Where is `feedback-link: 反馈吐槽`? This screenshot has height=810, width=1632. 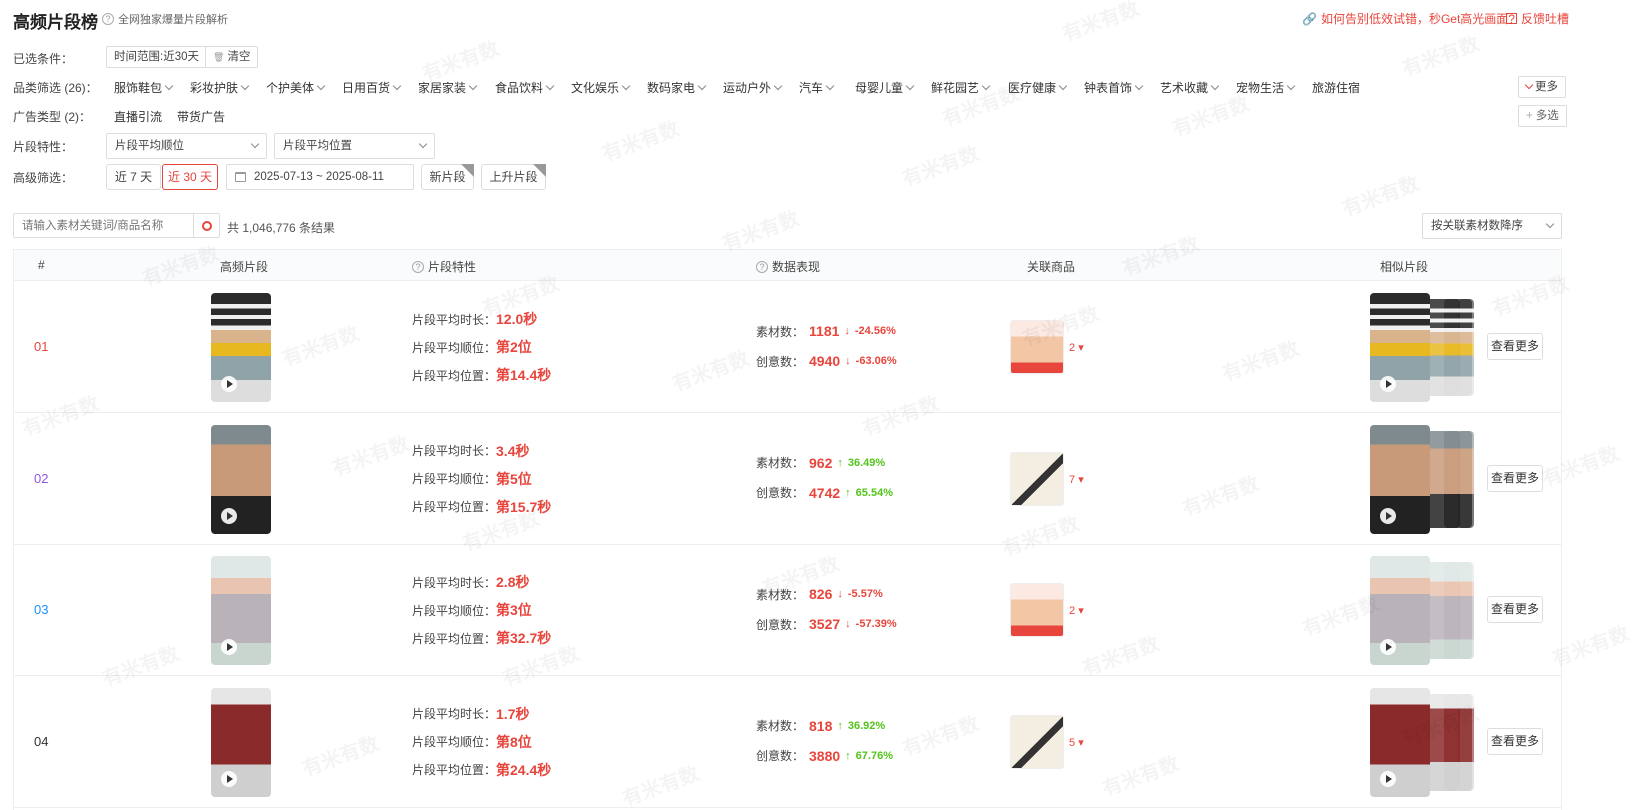 feedback-link: 反馈吐槽 is located at coordinates (1537, 18).